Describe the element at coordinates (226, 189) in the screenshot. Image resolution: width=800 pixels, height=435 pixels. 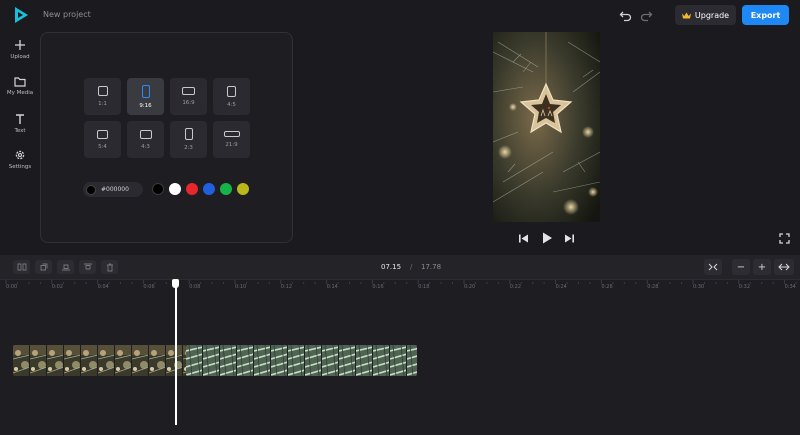
I see `swatch-green` at that location.